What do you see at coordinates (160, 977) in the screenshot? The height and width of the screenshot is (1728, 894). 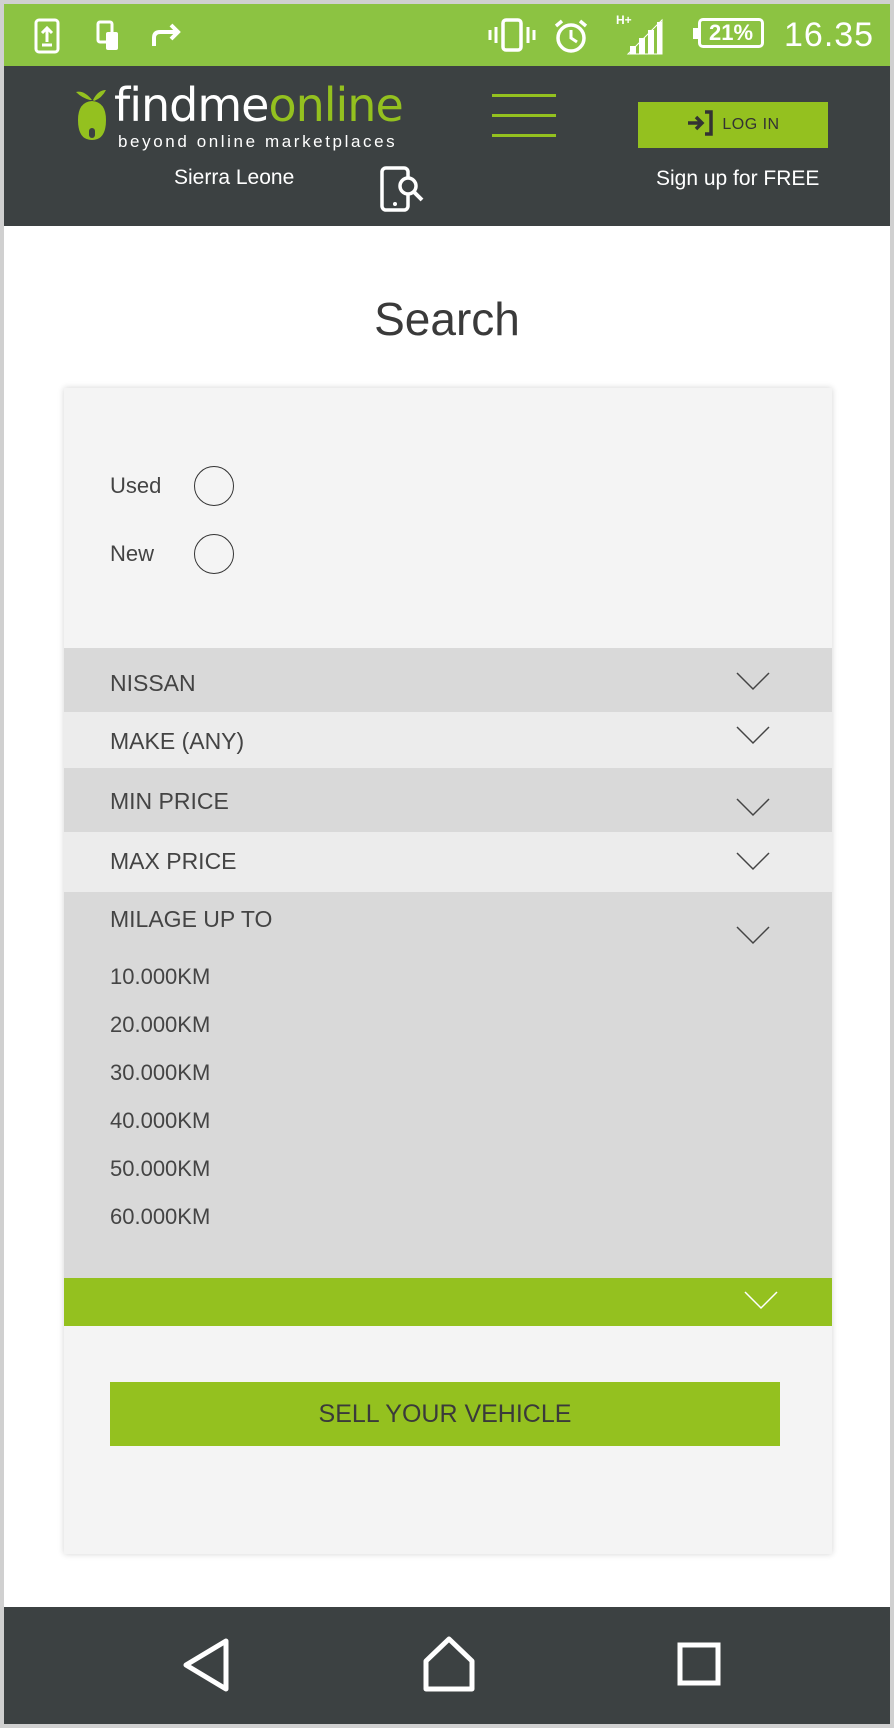 I see `milage-option: 10.000KM` at bounding box center [160, 977].